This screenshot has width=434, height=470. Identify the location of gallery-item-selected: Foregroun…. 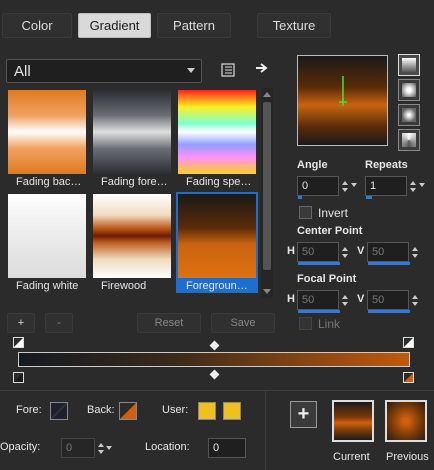
(217, 242).